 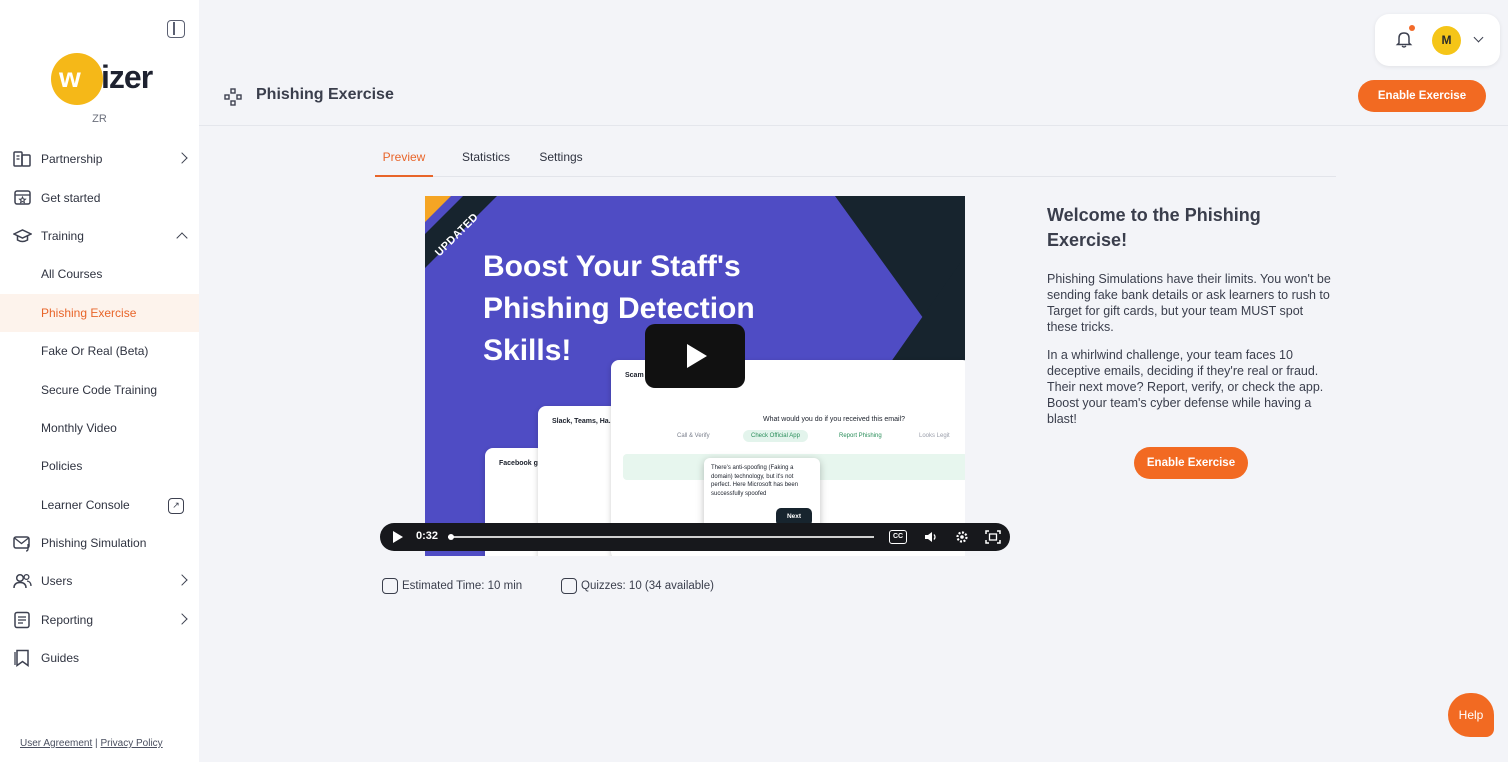 I want to click on sidebar-item-learner-console: Learner Console ↗, so click(x=99, y=505).